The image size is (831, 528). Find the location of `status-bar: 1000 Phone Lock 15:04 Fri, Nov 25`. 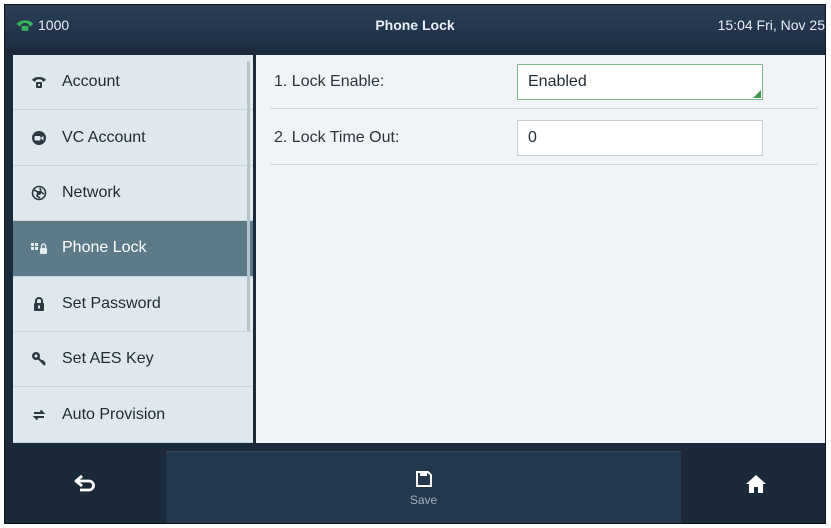

status-bar: 1000 Phone Lock 15:04 Fri, Nov 25 is located at coordinates (415, 26).